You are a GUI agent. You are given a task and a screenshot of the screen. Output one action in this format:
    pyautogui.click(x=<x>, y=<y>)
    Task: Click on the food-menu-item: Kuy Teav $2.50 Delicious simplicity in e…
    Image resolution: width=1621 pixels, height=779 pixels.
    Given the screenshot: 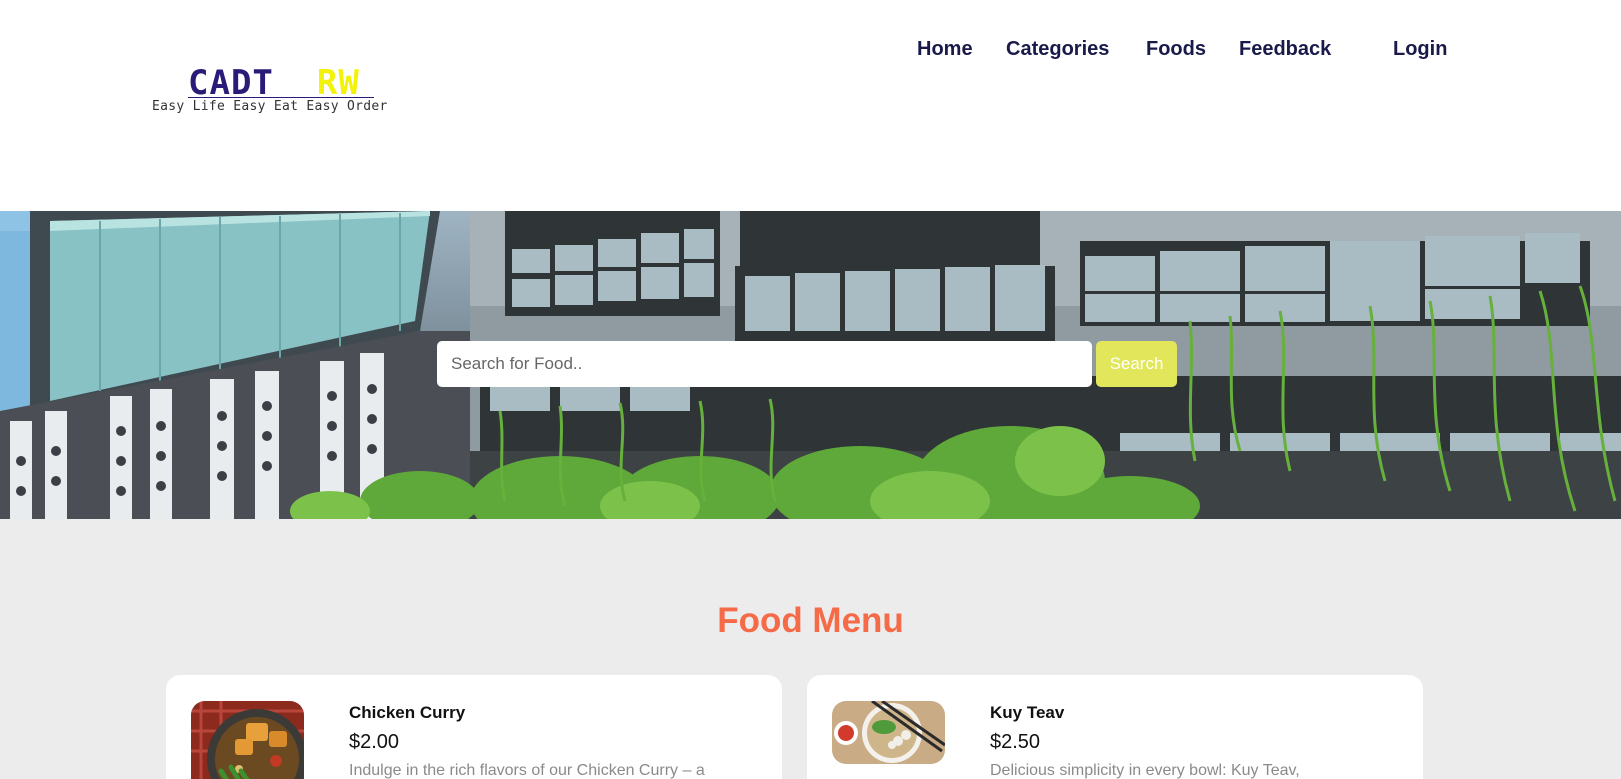 What is the action you would take?
    pyautogui.click(x=1115, y=727)
    